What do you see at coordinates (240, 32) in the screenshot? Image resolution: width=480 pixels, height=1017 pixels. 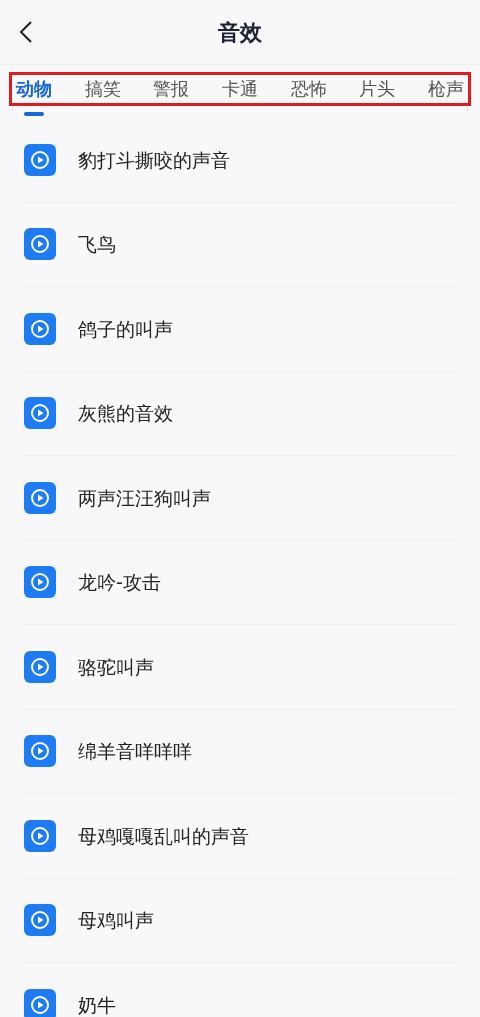 I see `page-title: 音效` at bounding box center [240, 32].